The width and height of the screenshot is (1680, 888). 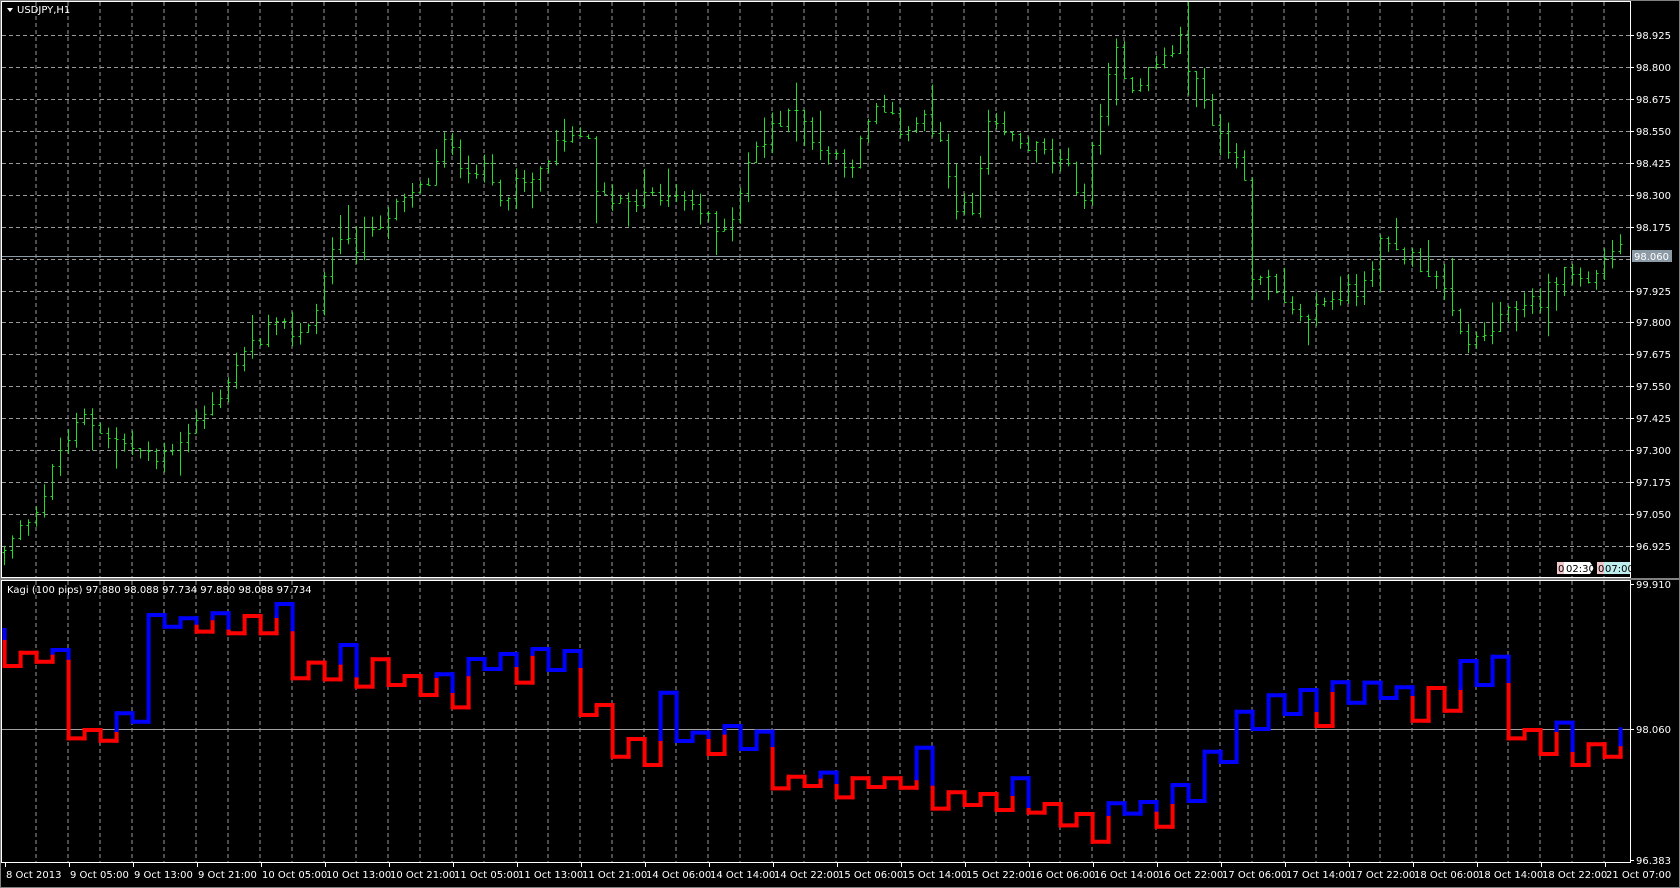 What do you see at coordinates (294, 875) in the screenshot?
I see `time-tick-label: 10 Oct 05:00` at bounding box center [294, 875].